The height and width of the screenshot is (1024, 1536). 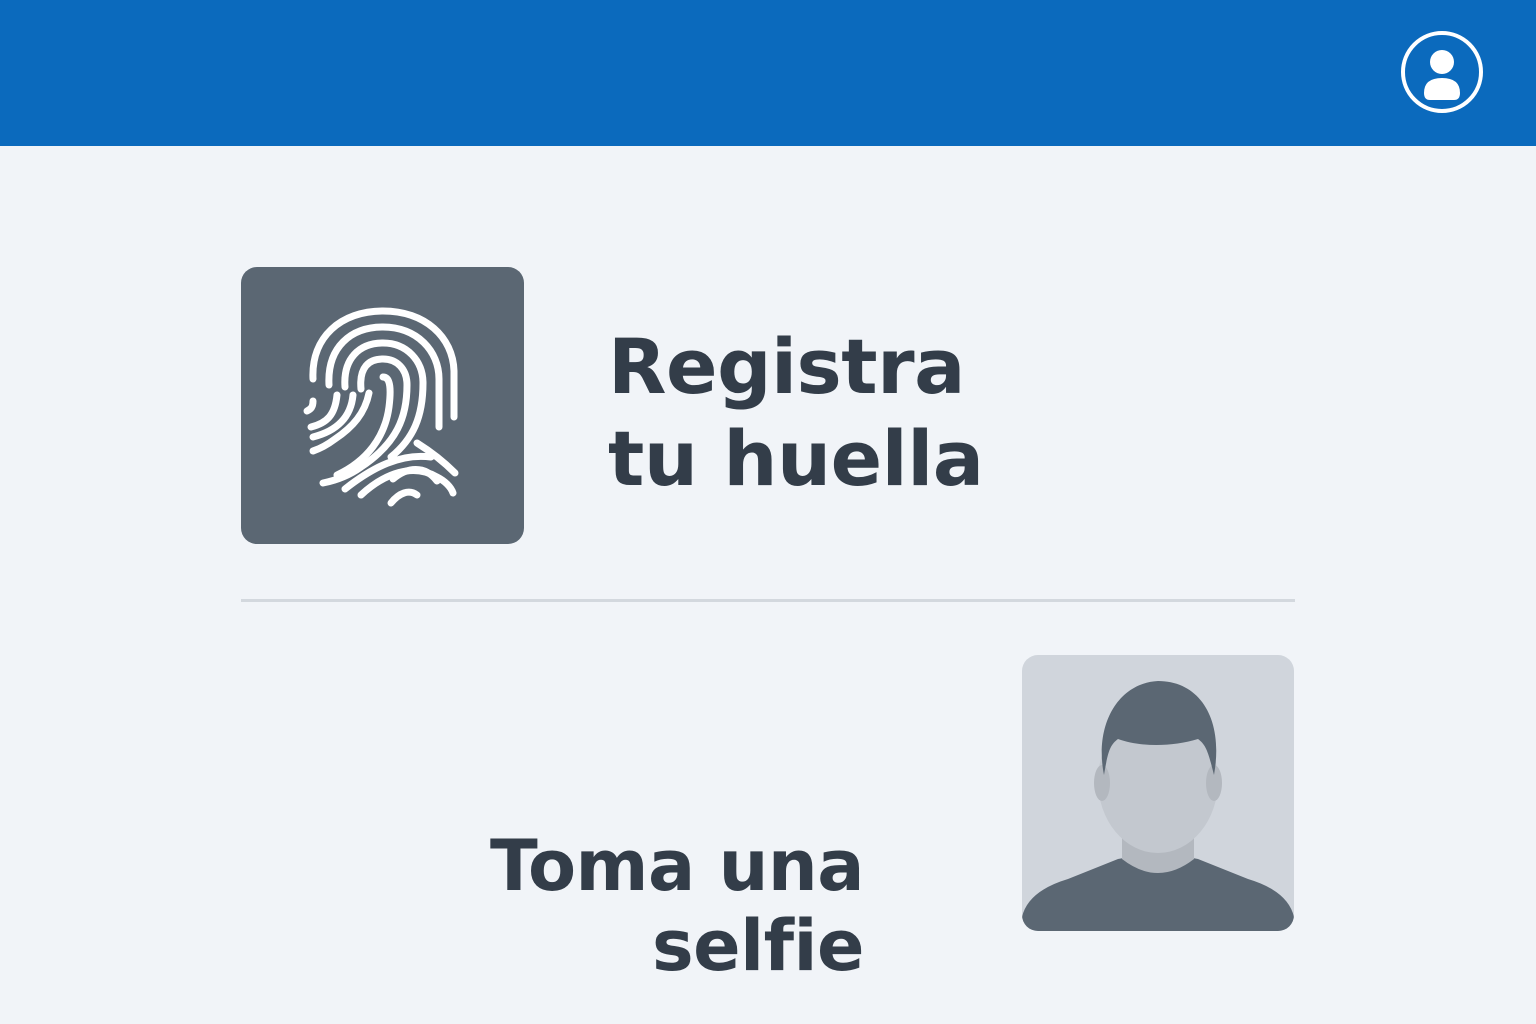 I want to click on profile-button, so click(x=1442, y=72).